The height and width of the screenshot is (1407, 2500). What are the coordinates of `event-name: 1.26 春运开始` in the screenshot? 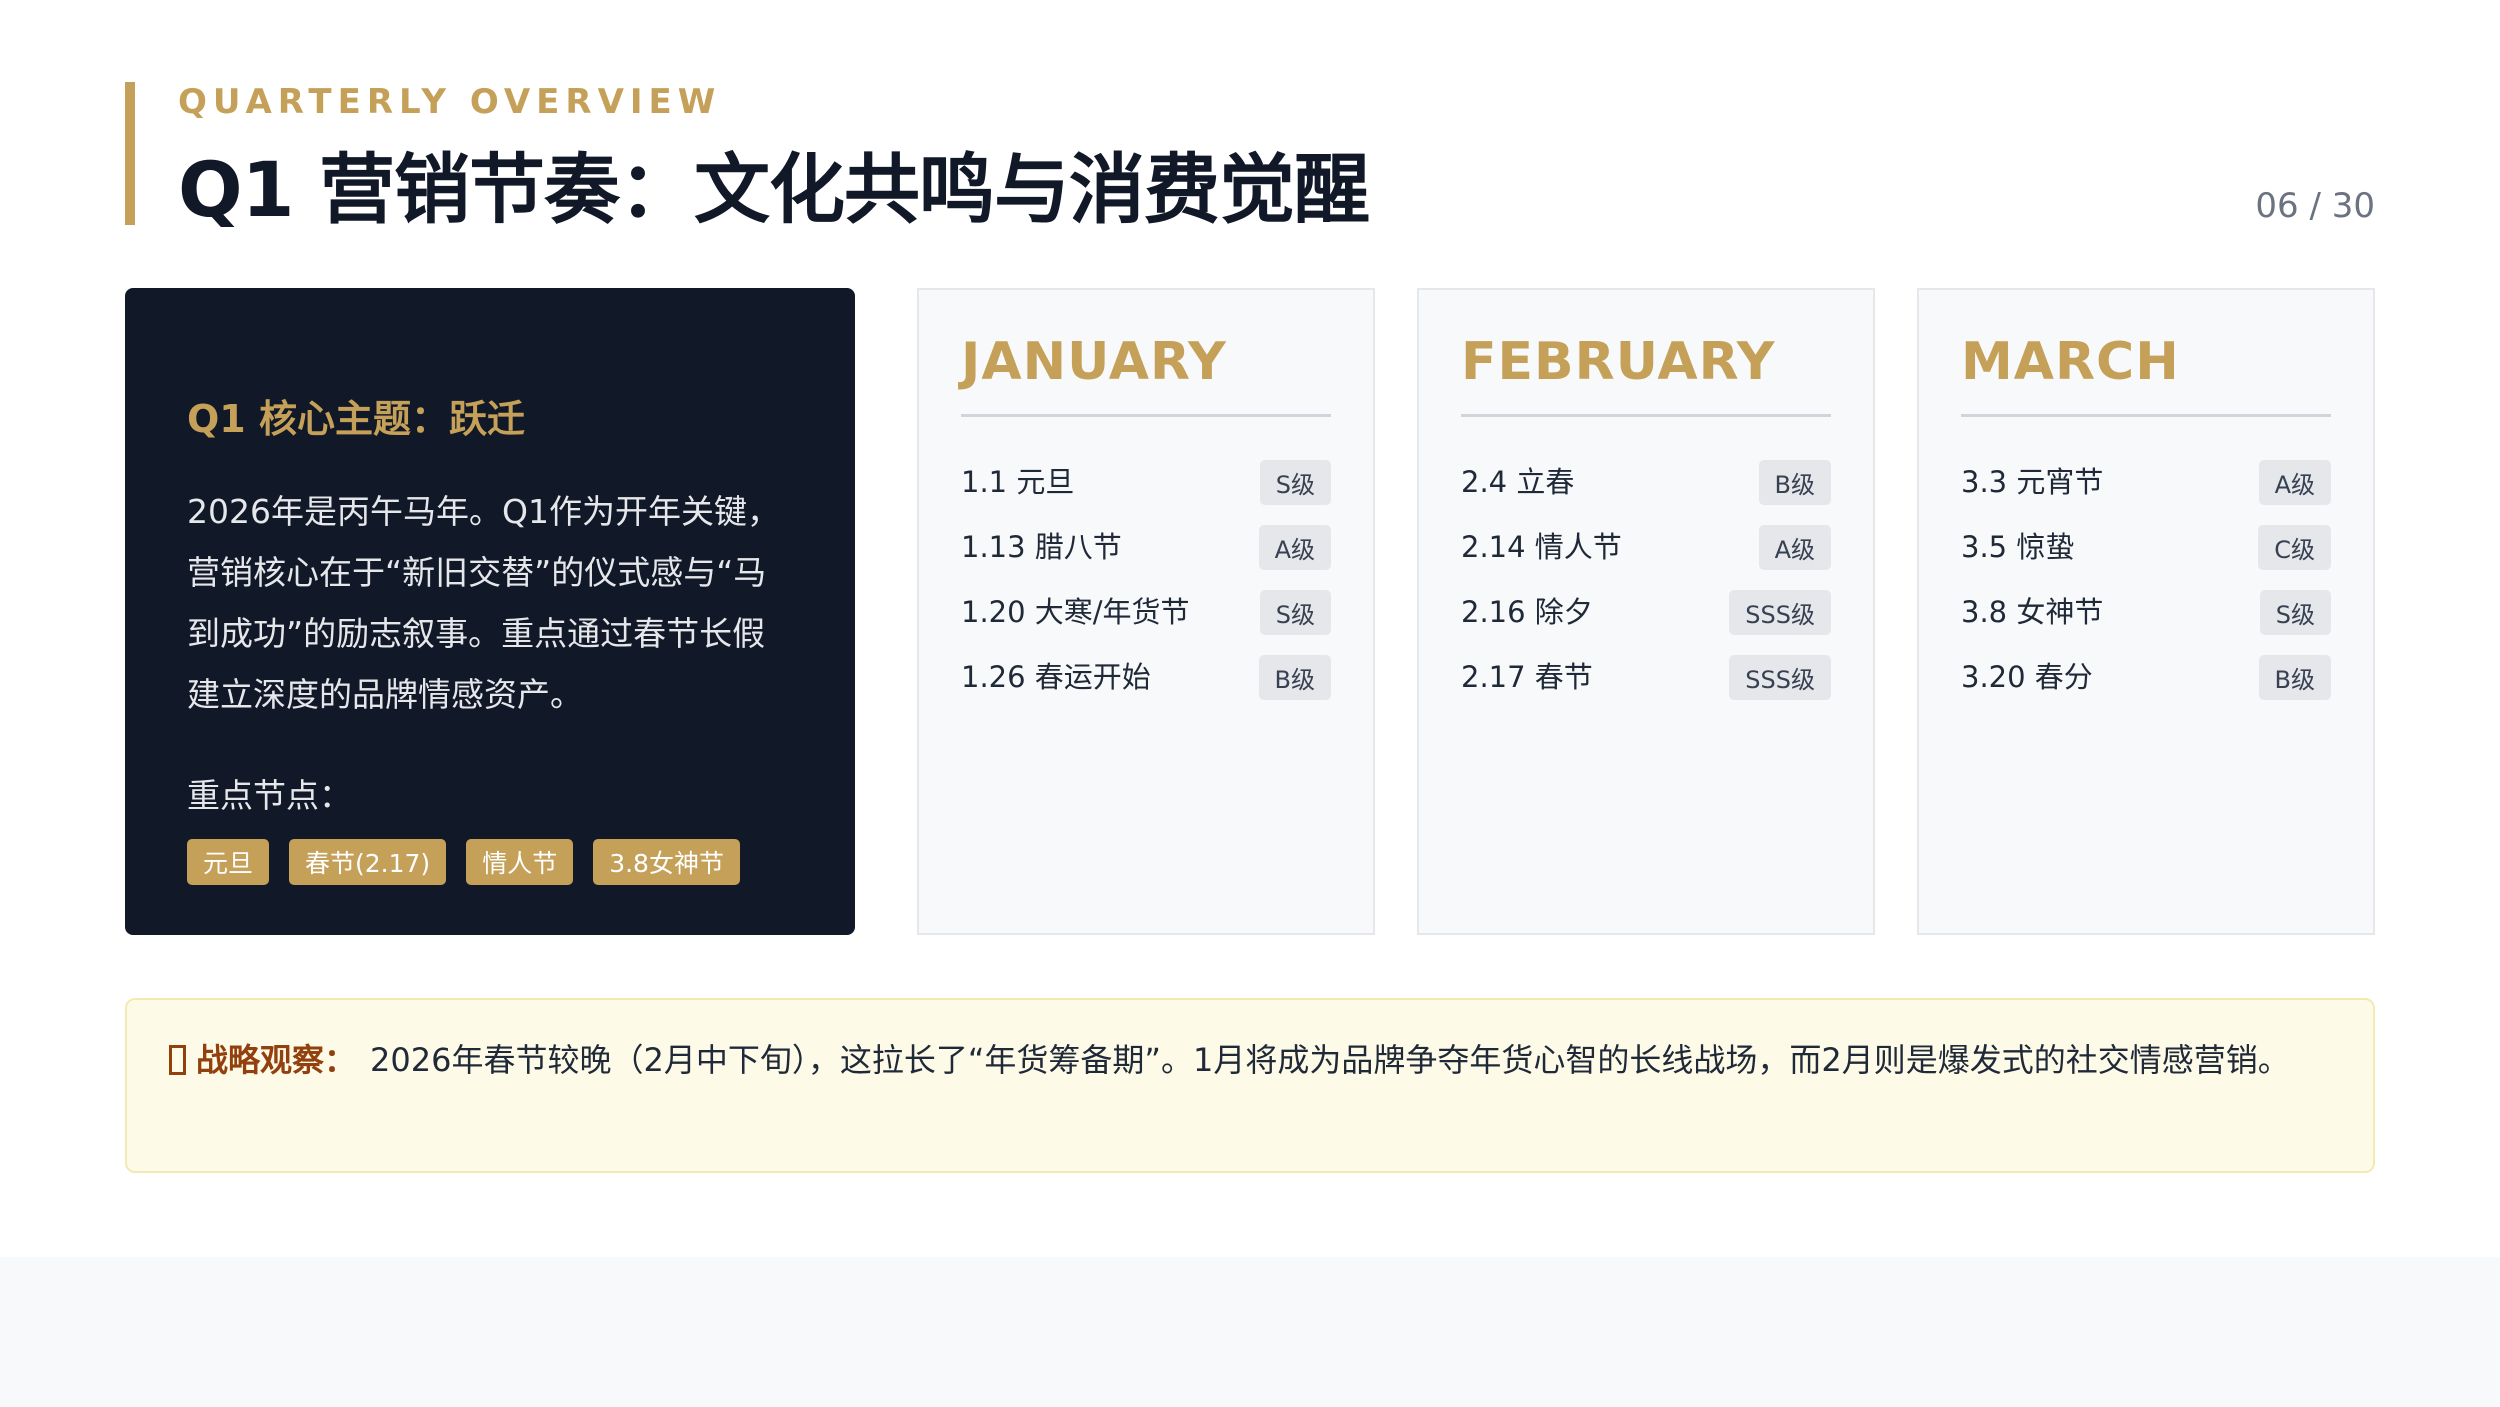 It's located at (1056, 676).